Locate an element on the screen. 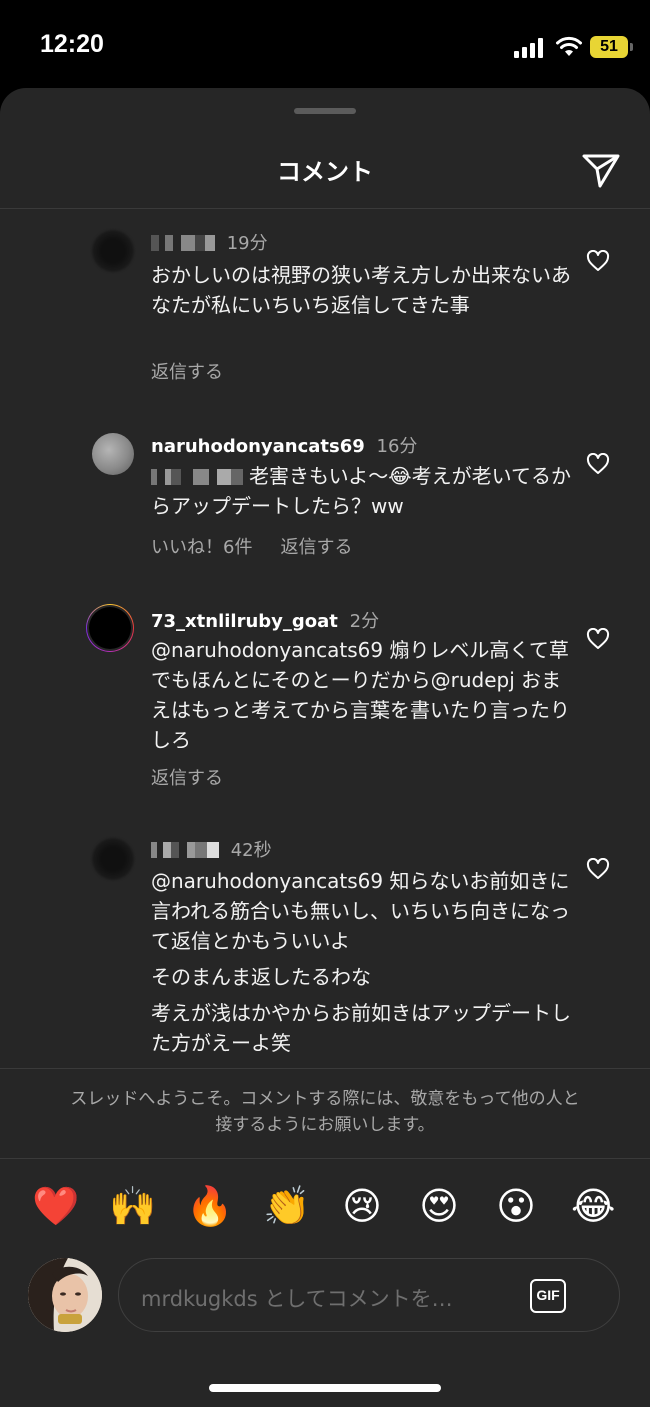 Image resolution: width=650 pixels, height=1407 pixels. comment-time: 42秒 is located at coordinates (251, 850).